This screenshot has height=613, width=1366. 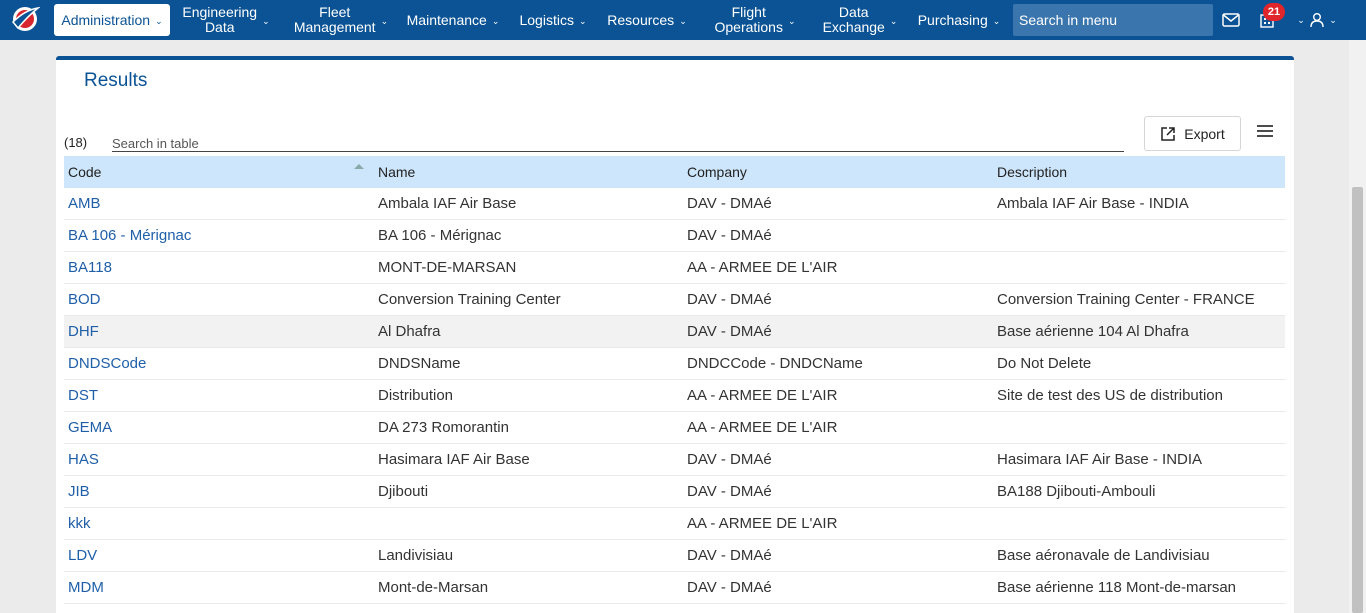 I want to click on nav-engineering-data: Engineering Data ⌄, so click(x=226, y=20).